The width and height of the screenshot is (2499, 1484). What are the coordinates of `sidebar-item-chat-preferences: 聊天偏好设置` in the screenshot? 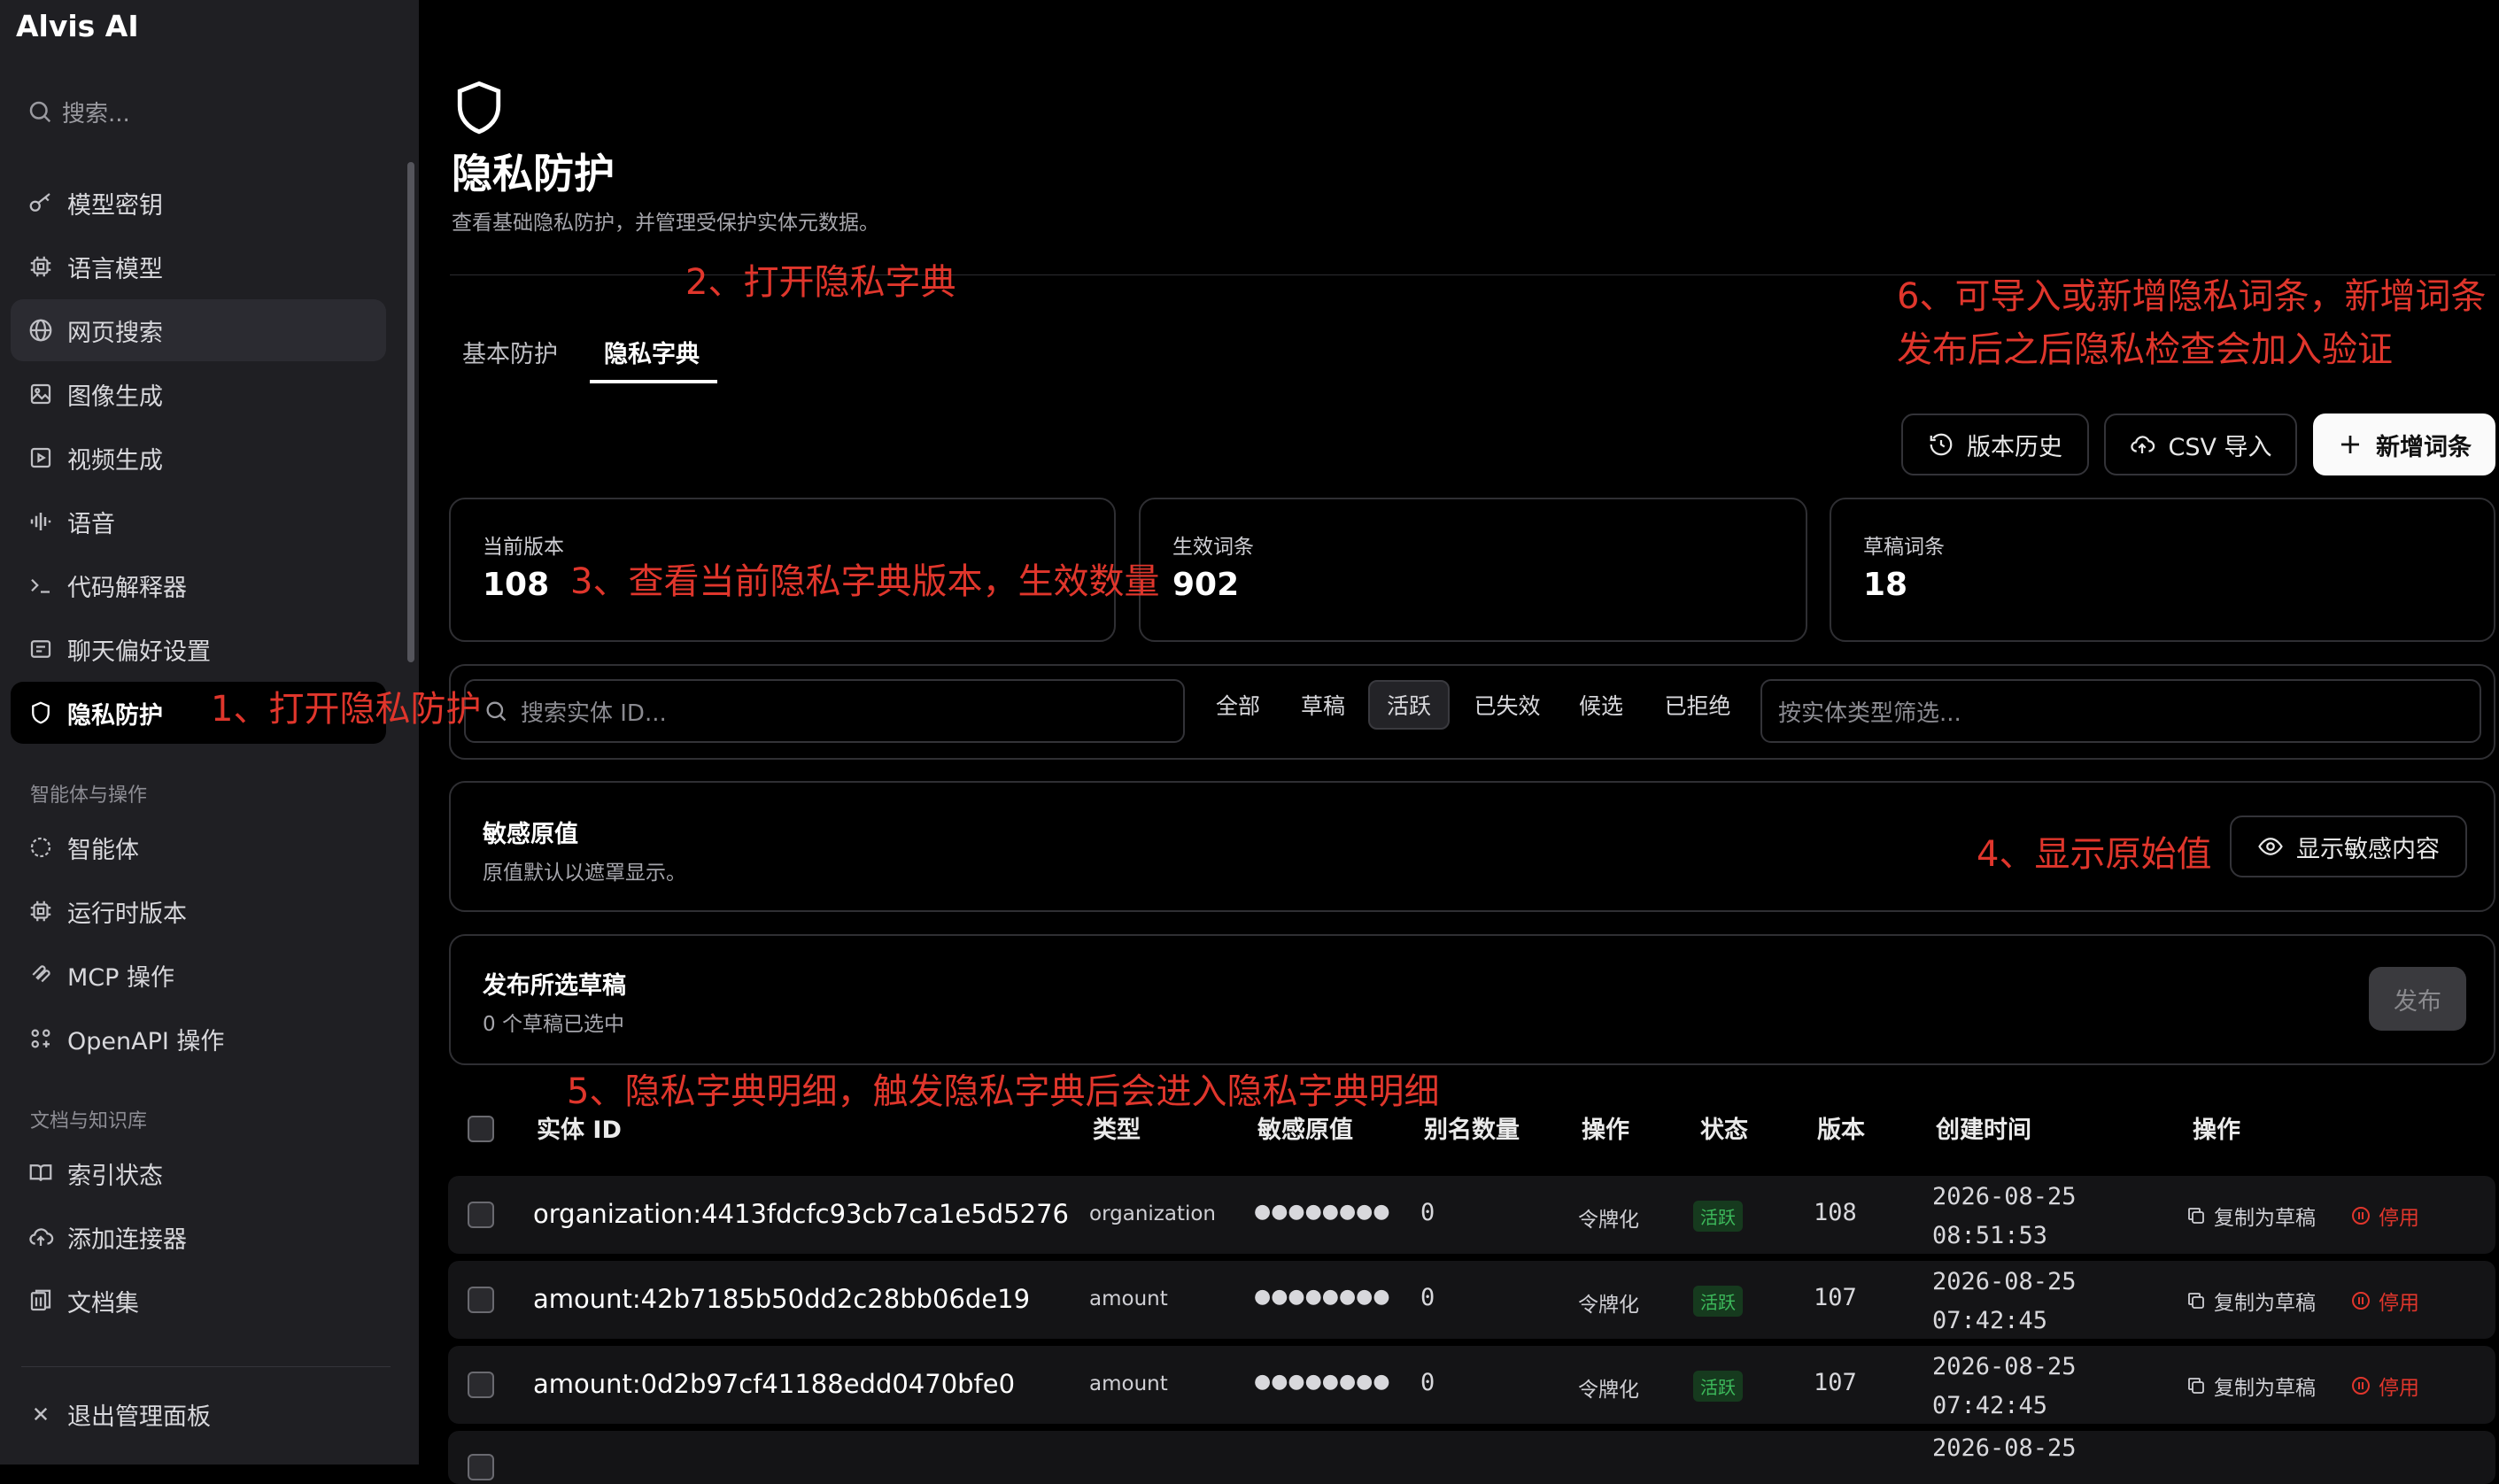 It's located at (198, 649).